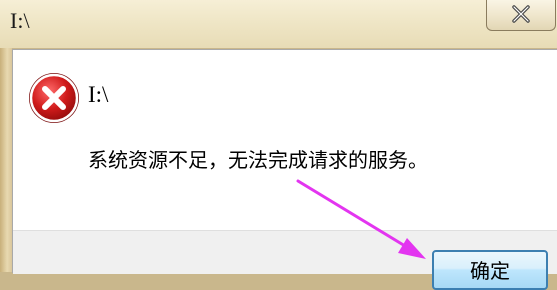 Image resolution: width=557 pixels, height=290 pixels. Describe the element at coordinates (98, 94) in the screenshot. I see `dialog-header: I:\` at that location.